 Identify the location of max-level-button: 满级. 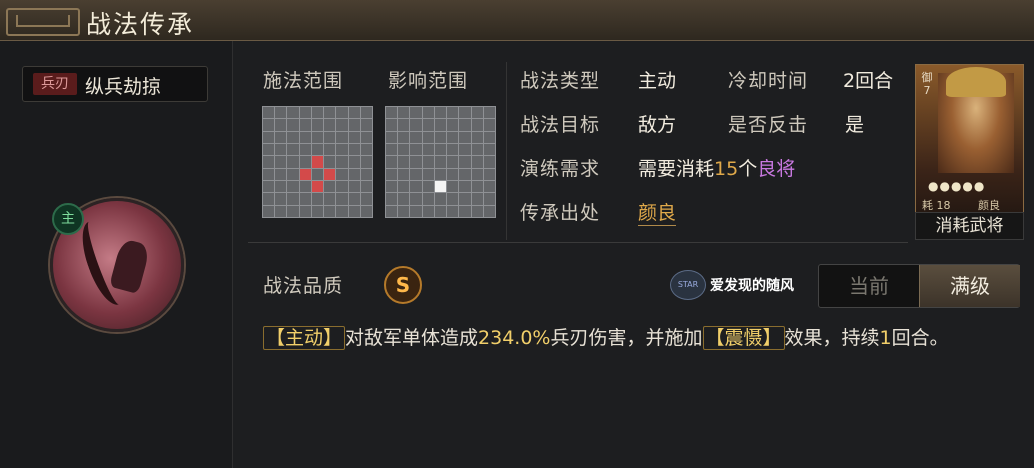
(969, 286).